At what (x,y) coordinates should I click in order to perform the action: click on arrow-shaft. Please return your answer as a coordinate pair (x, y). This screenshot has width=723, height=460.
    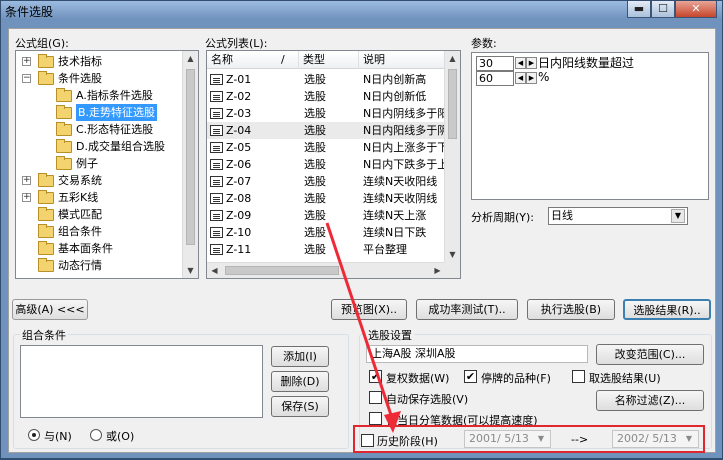
    Looking at the image, I should click on (360, 322).